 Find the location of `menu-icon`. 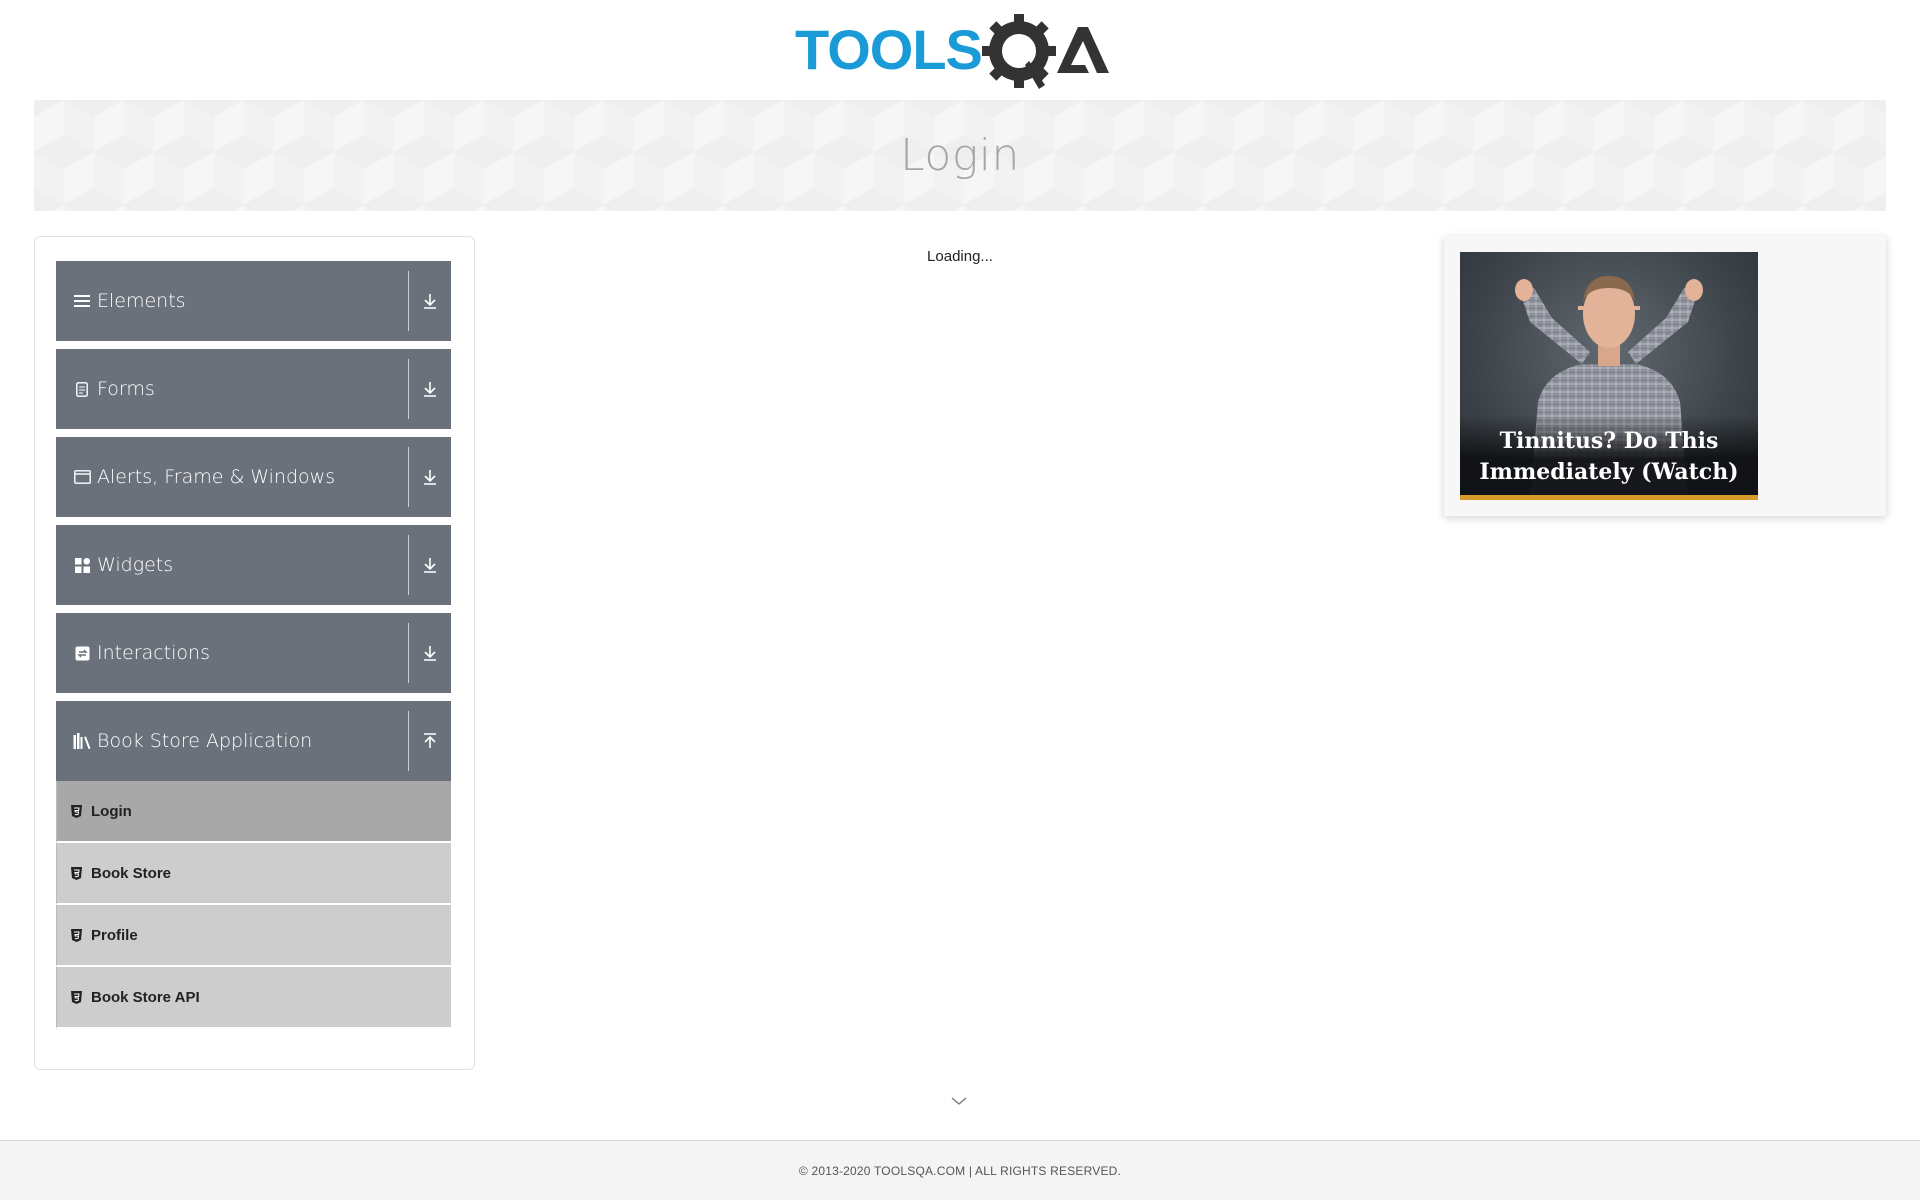

menu-icon is located at coordinates (82, 301).